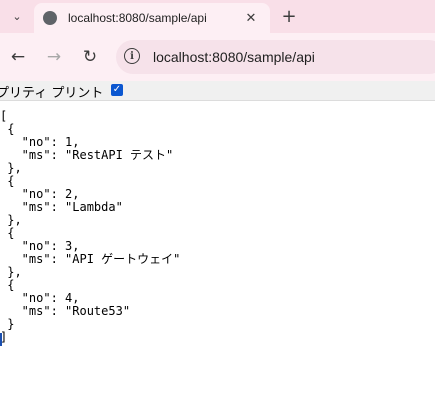  What do you see at coordinates (61, 207) in the screenshot?
I see `json-line: "ms": "Lambda"` at bounding box center [61, 207].